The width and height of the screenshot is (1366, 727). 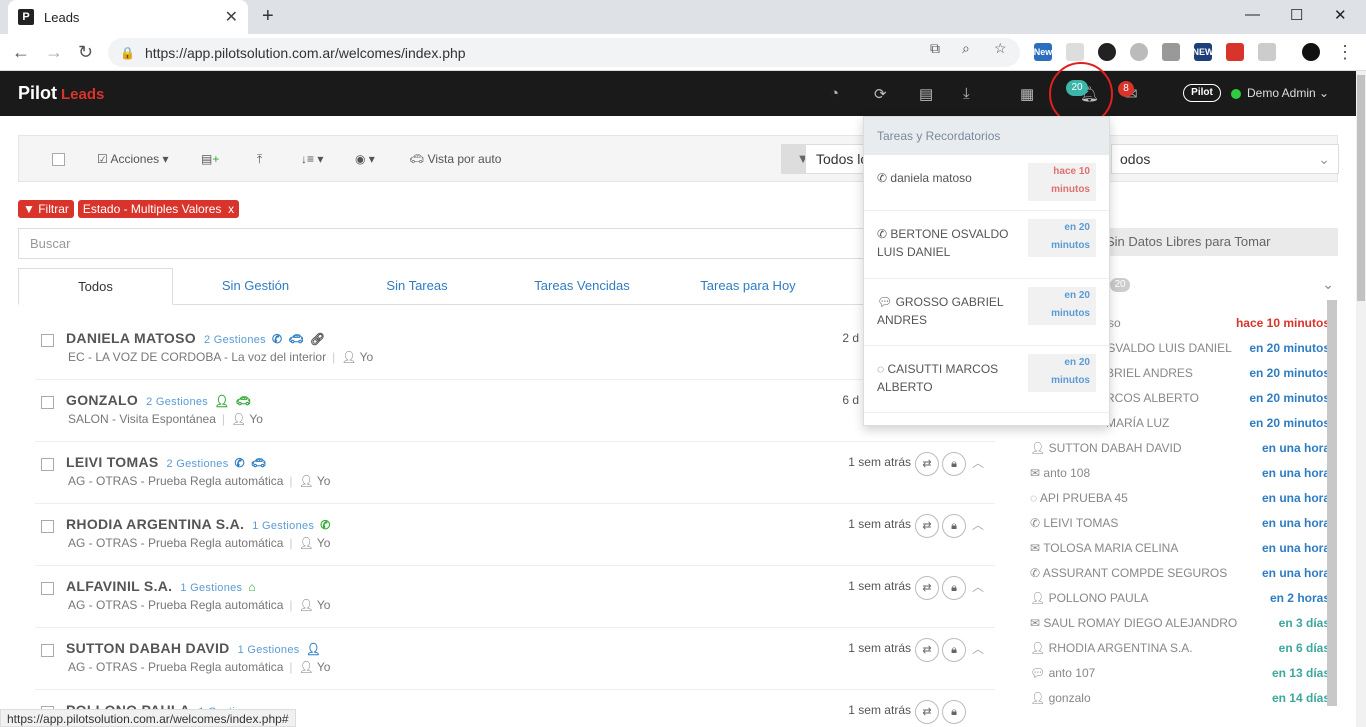 I want to click on tab-sin-gestion: Sin Gestión, so click(x=255, y=286).